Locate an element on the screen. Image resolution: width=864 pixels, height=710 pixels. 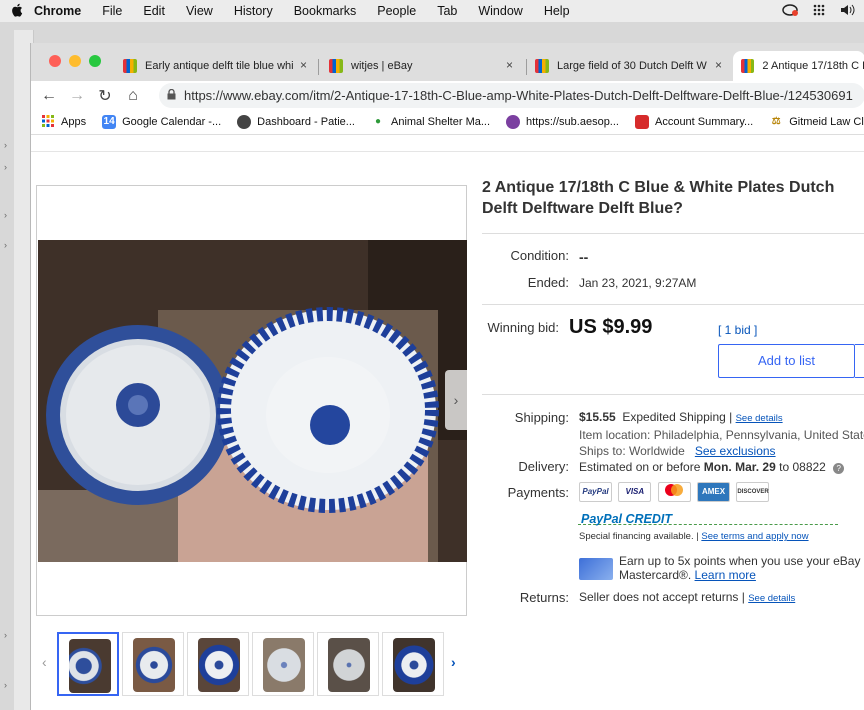
tab-title: Large field of 30 Dutch Delft W is located at coordinates (632, 66).